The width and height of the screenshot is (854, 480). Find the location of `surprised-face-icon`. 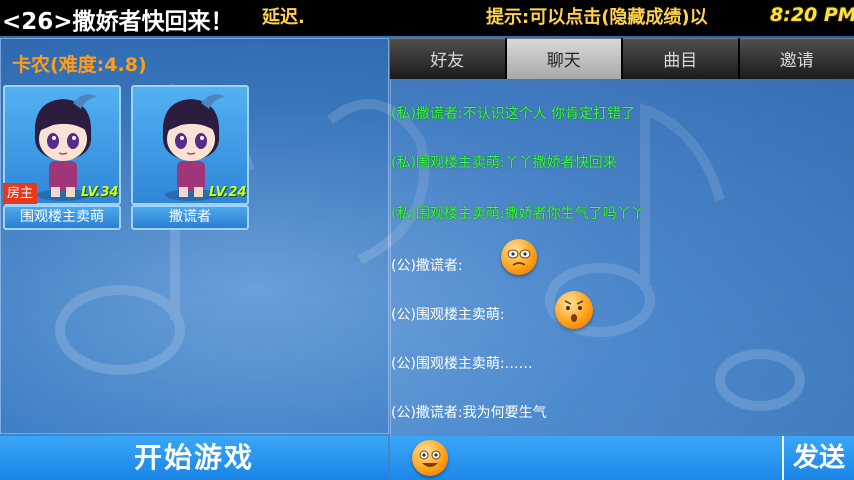

surprised-face-icon is located at coordinates (574, 311).